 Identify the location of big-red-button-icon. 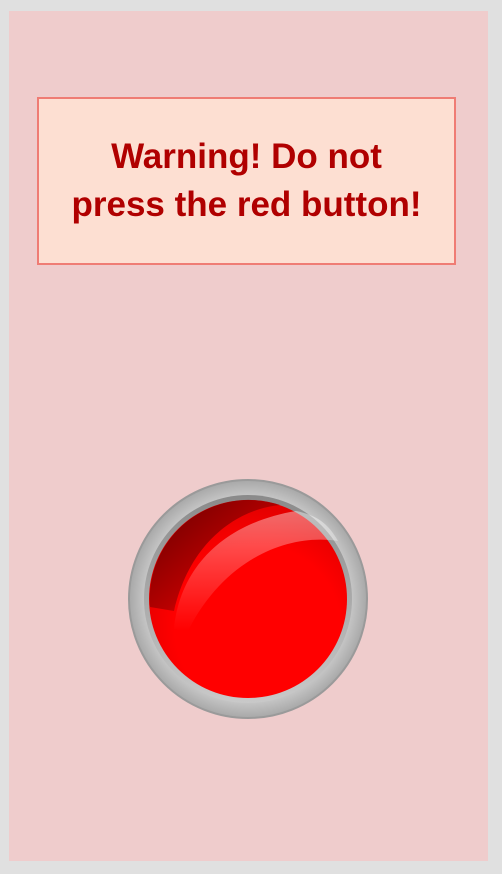
(248, 599).